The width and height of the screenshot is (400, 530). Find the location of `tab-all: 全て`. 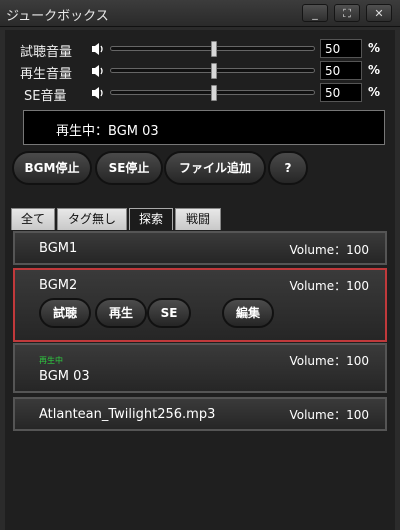

tab-all: 全て is located at coordinates (33, 219).